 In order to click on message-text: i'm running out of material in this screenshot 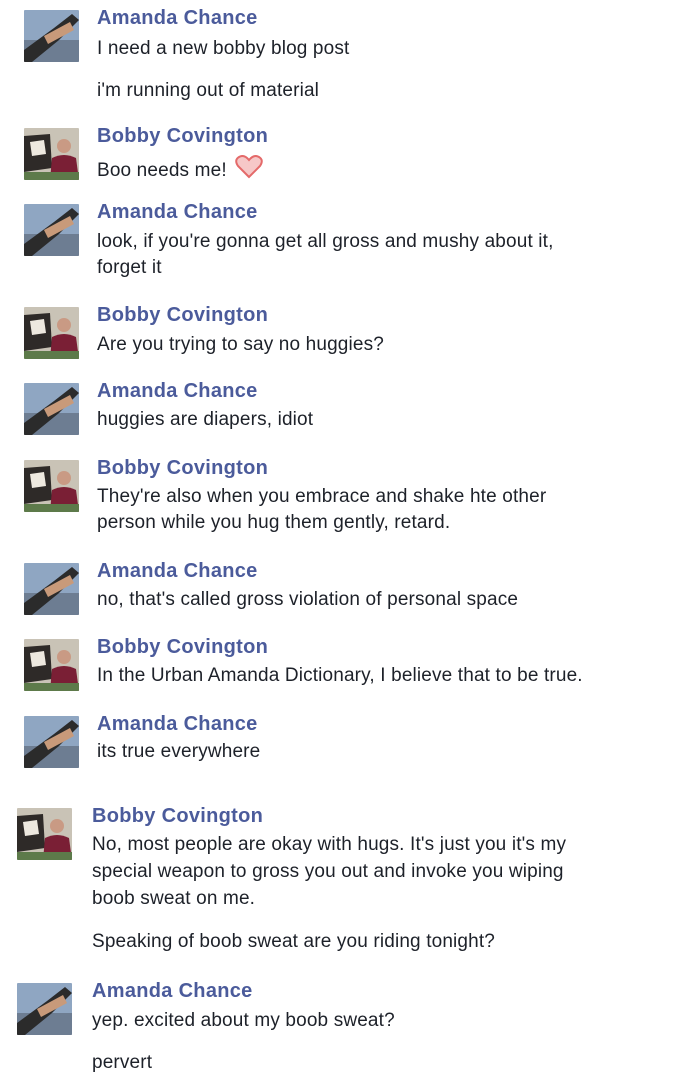, I will do `click(208, 90)`.